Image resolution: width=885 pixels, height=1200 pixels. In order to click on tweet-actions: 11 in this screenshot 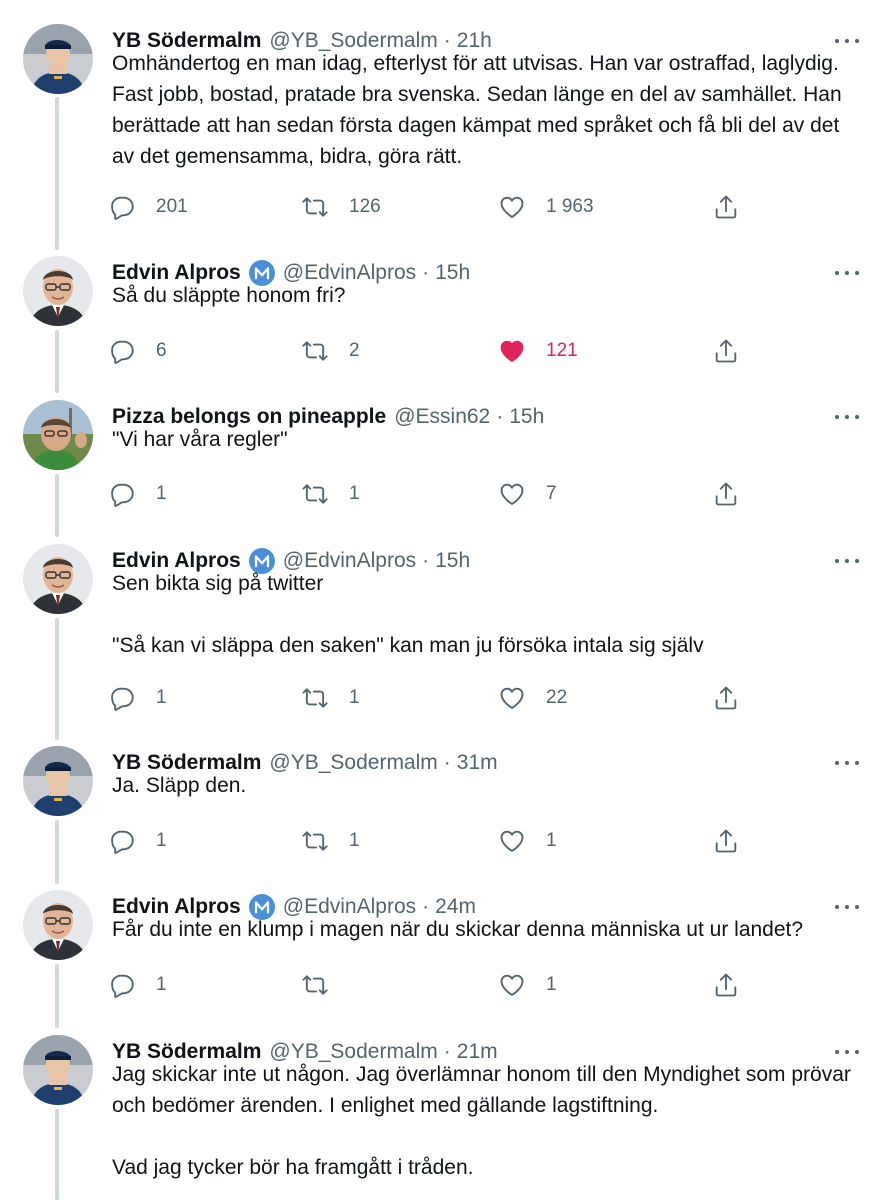, I will do `click(428, 985)`.